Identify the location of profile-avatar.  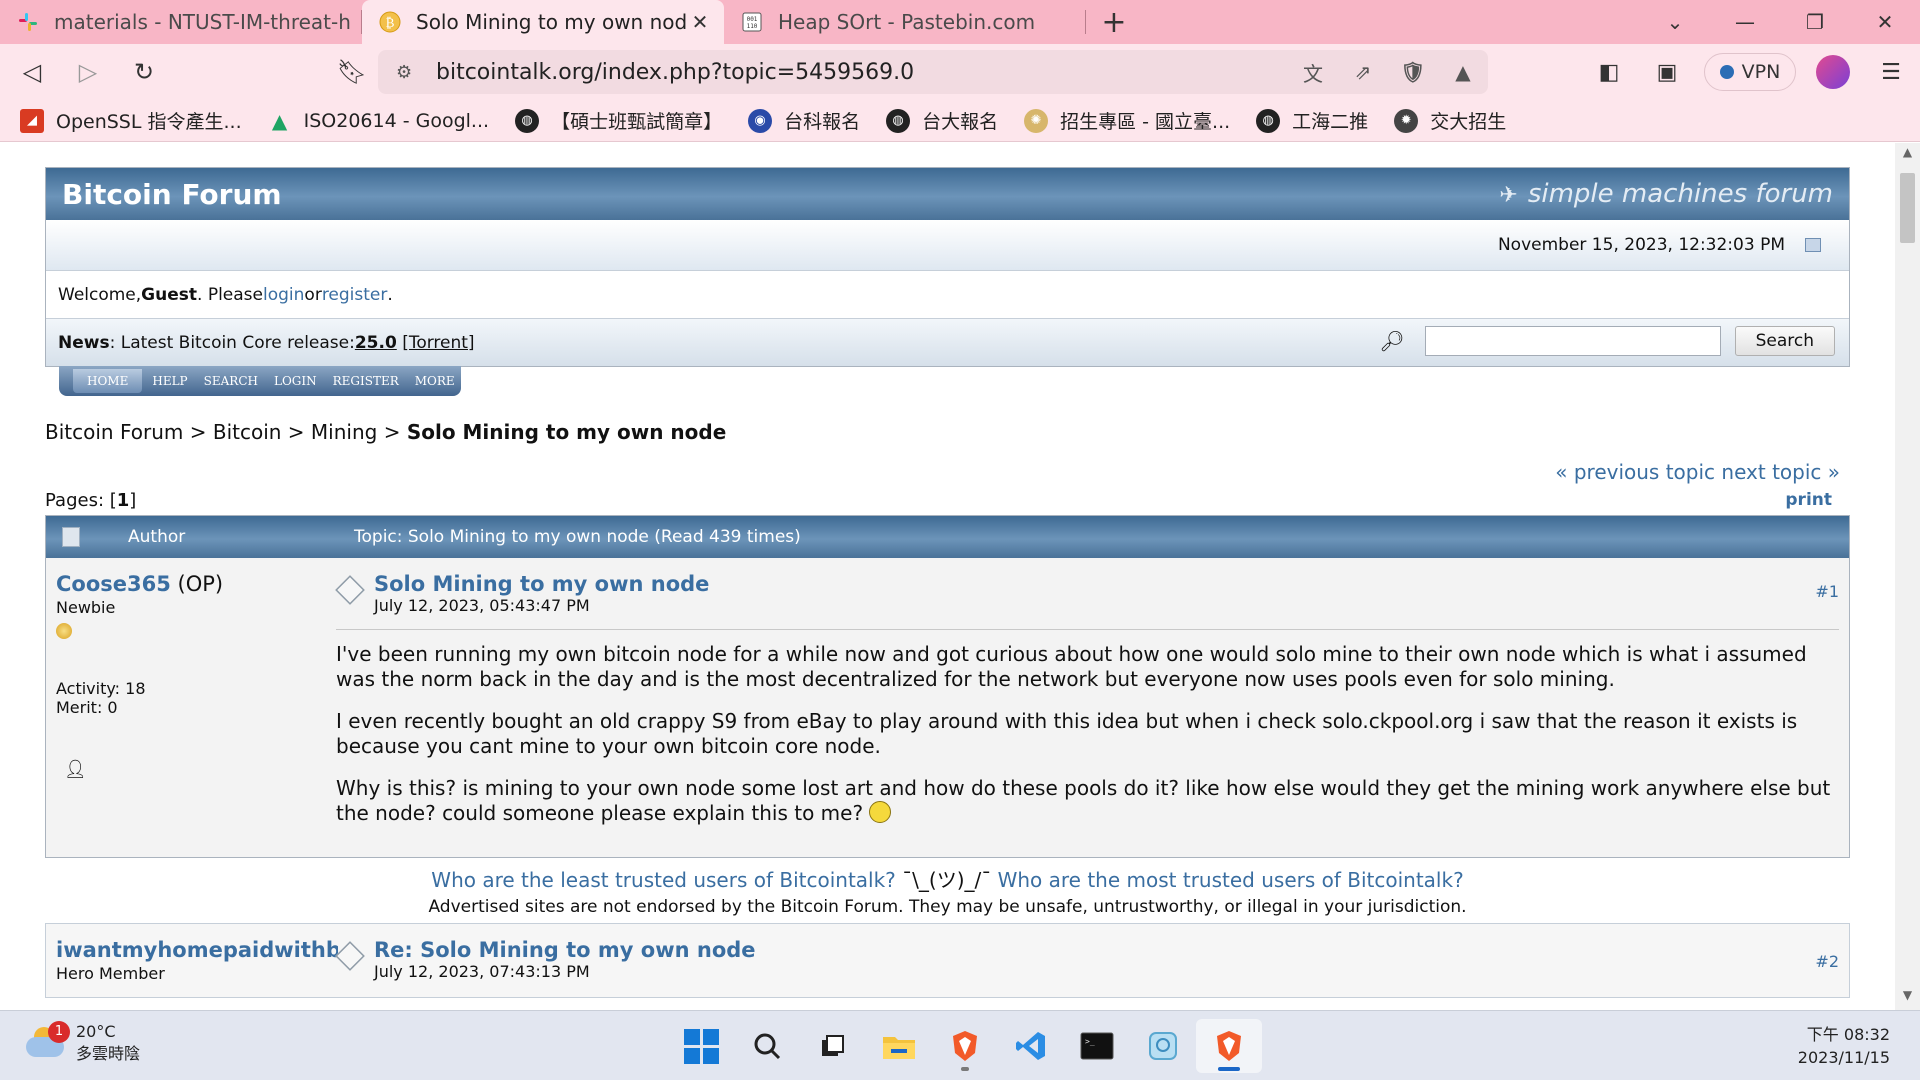
(1833, 72).